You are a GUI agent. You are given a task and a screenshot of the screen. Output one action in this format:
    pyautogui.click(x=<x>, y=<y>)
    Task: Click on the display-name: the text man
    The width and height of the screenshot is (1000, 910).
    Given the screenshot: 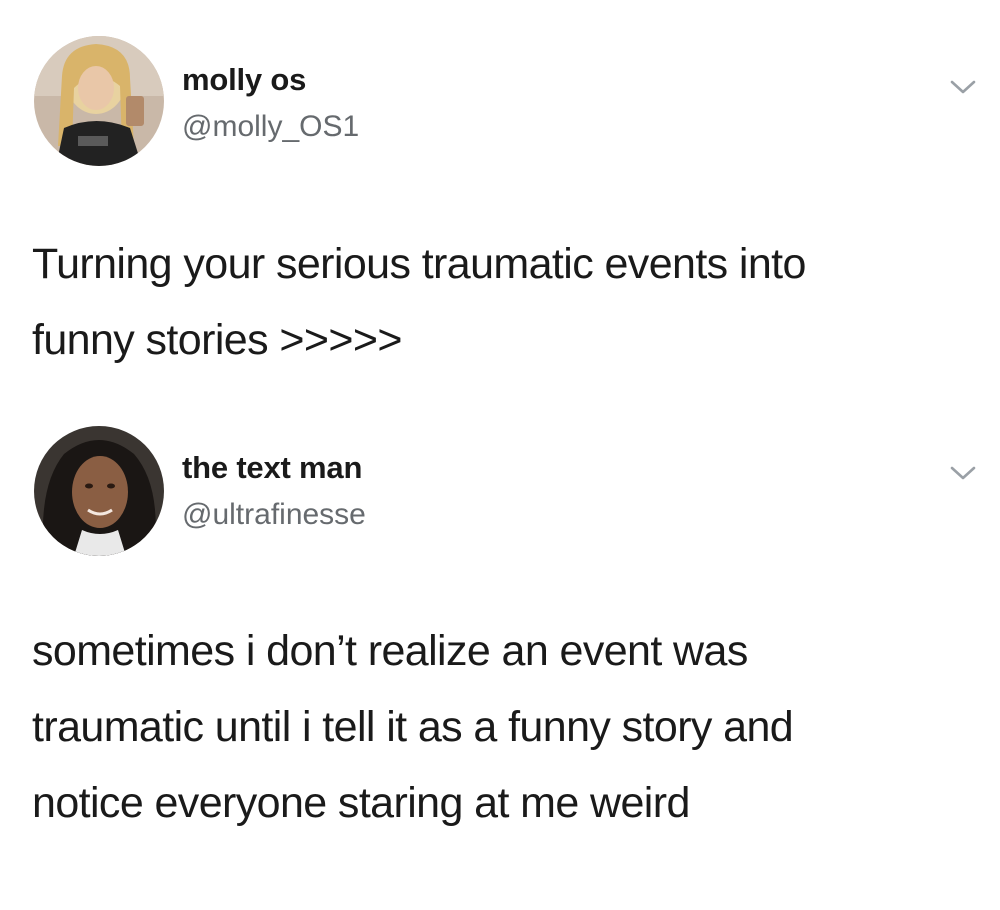 What is the action you would take?
    pyautogui.click(x=272, y=468)
    